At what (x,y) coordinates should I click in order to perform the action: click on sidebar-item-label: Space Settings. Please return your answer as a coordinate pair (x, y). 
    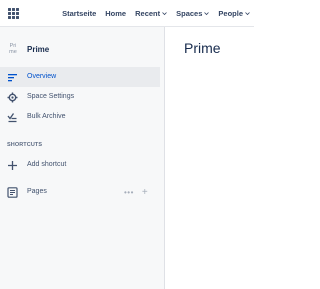
    Looking at the image, I should click on (51, 96).